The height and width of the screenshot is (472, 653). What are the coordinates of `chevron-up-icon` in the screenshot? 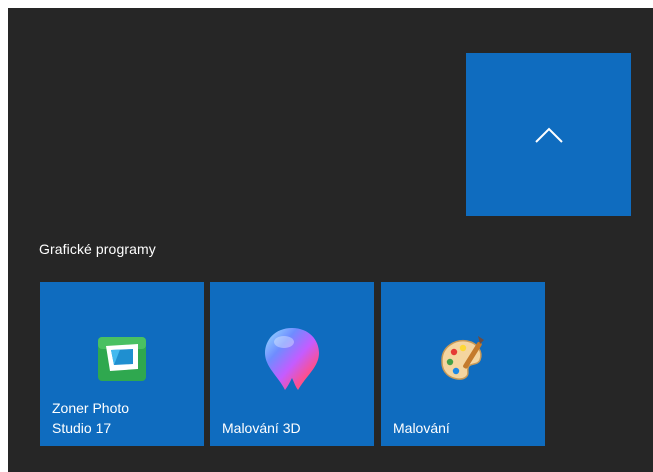 It's located at (548, 135).